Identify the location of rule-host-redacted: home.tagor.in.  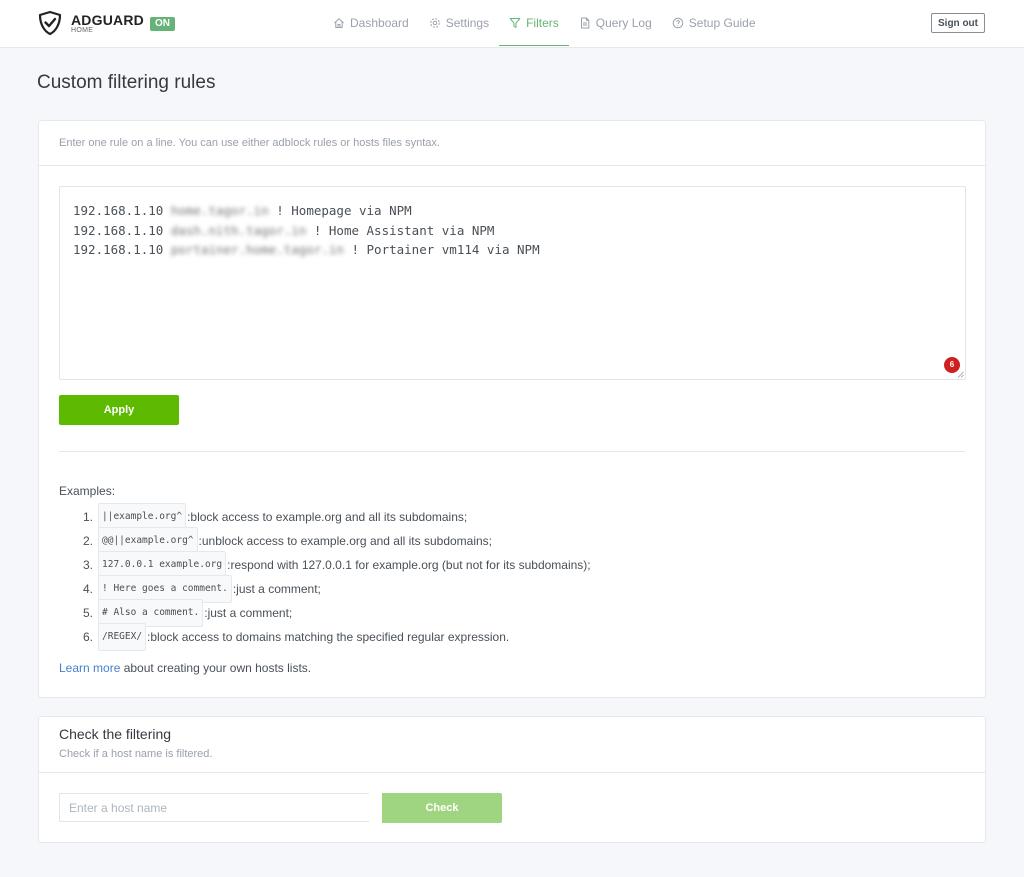
(219, 210).